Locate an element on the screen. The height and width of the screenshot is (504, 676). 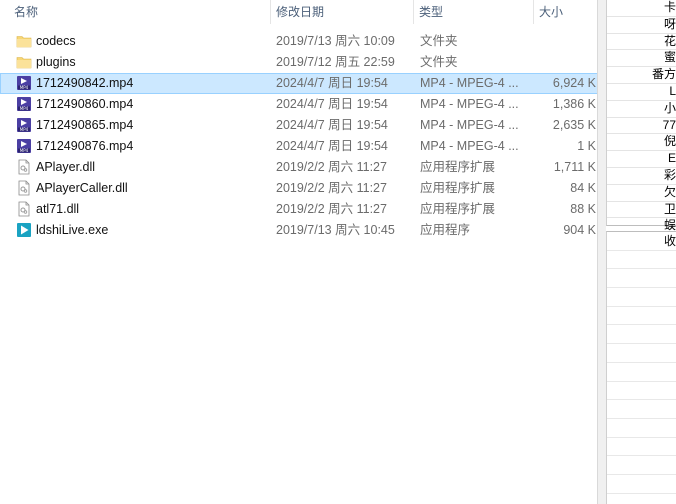
file-name: 1712490860.mp4 is located at coordinates (85, 104).